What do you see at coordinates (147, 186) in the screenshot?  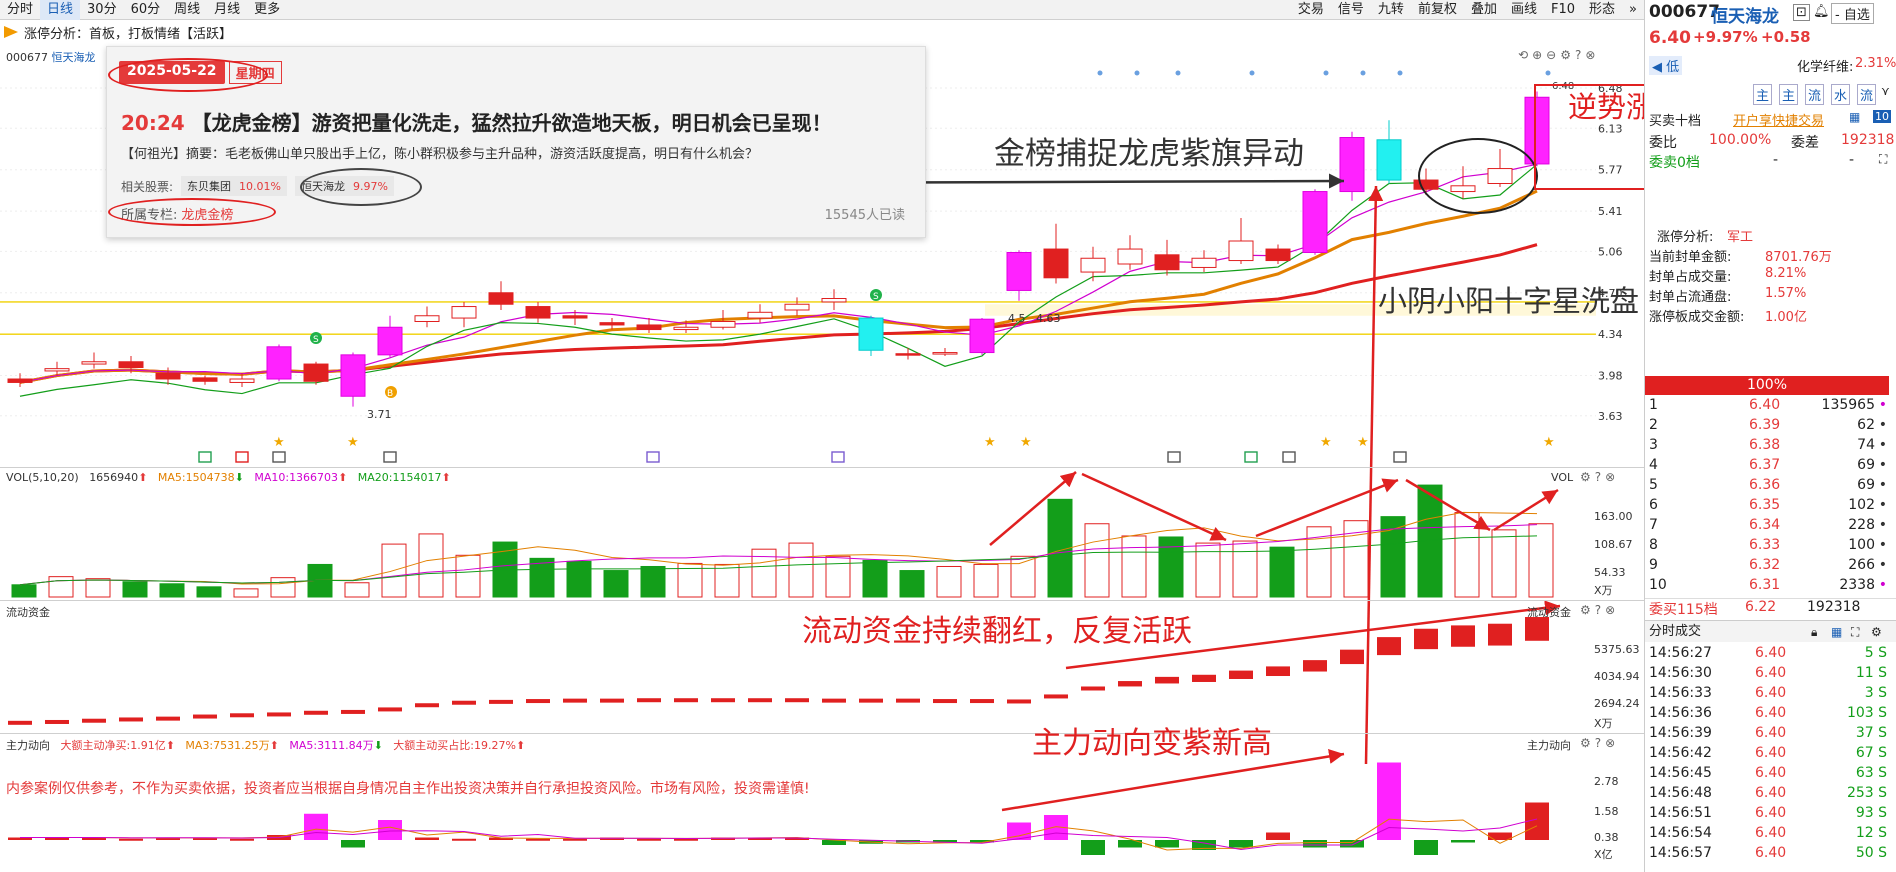 I see `related-label: 相关股票:` at bounding box center [147, 186].